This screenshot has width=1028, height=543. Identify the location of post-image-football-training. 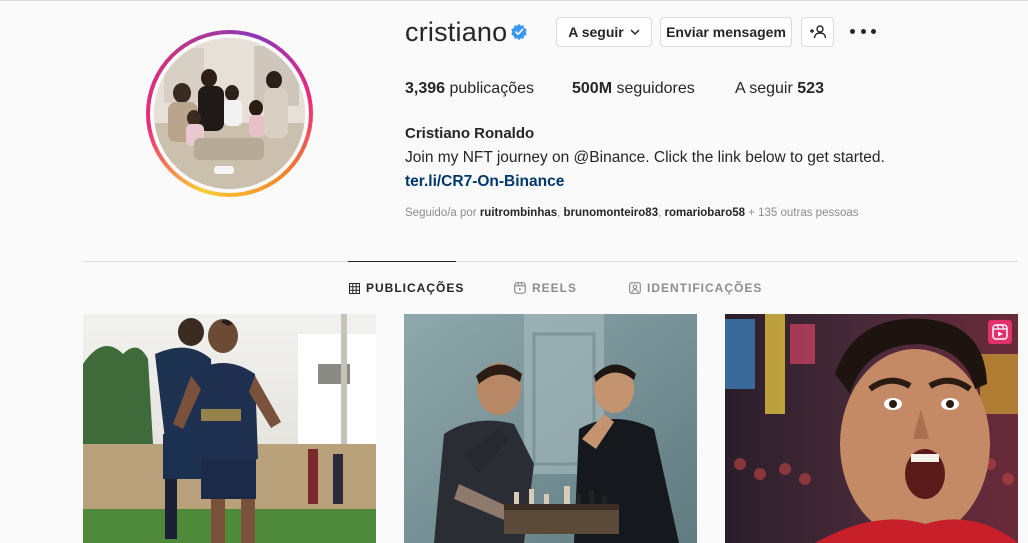
(229, 428).